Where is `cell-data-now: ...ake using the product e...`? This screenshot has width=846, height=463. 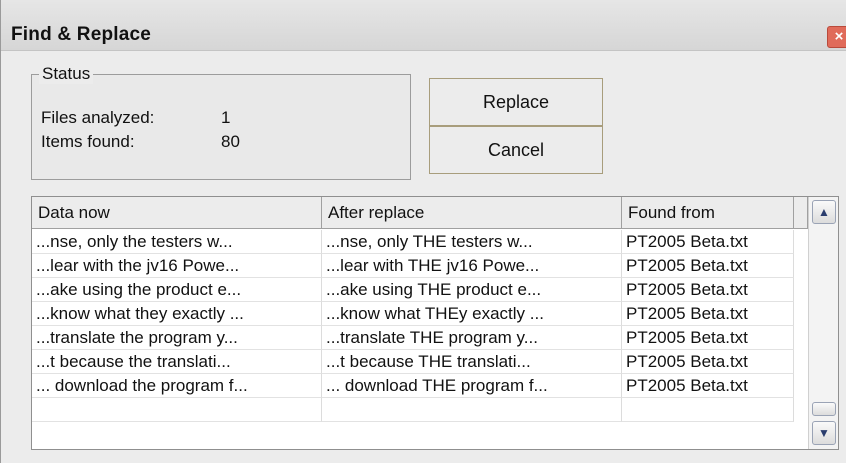
cell-data-now: ...ake using the product e... is located at coordinates (177, 290).